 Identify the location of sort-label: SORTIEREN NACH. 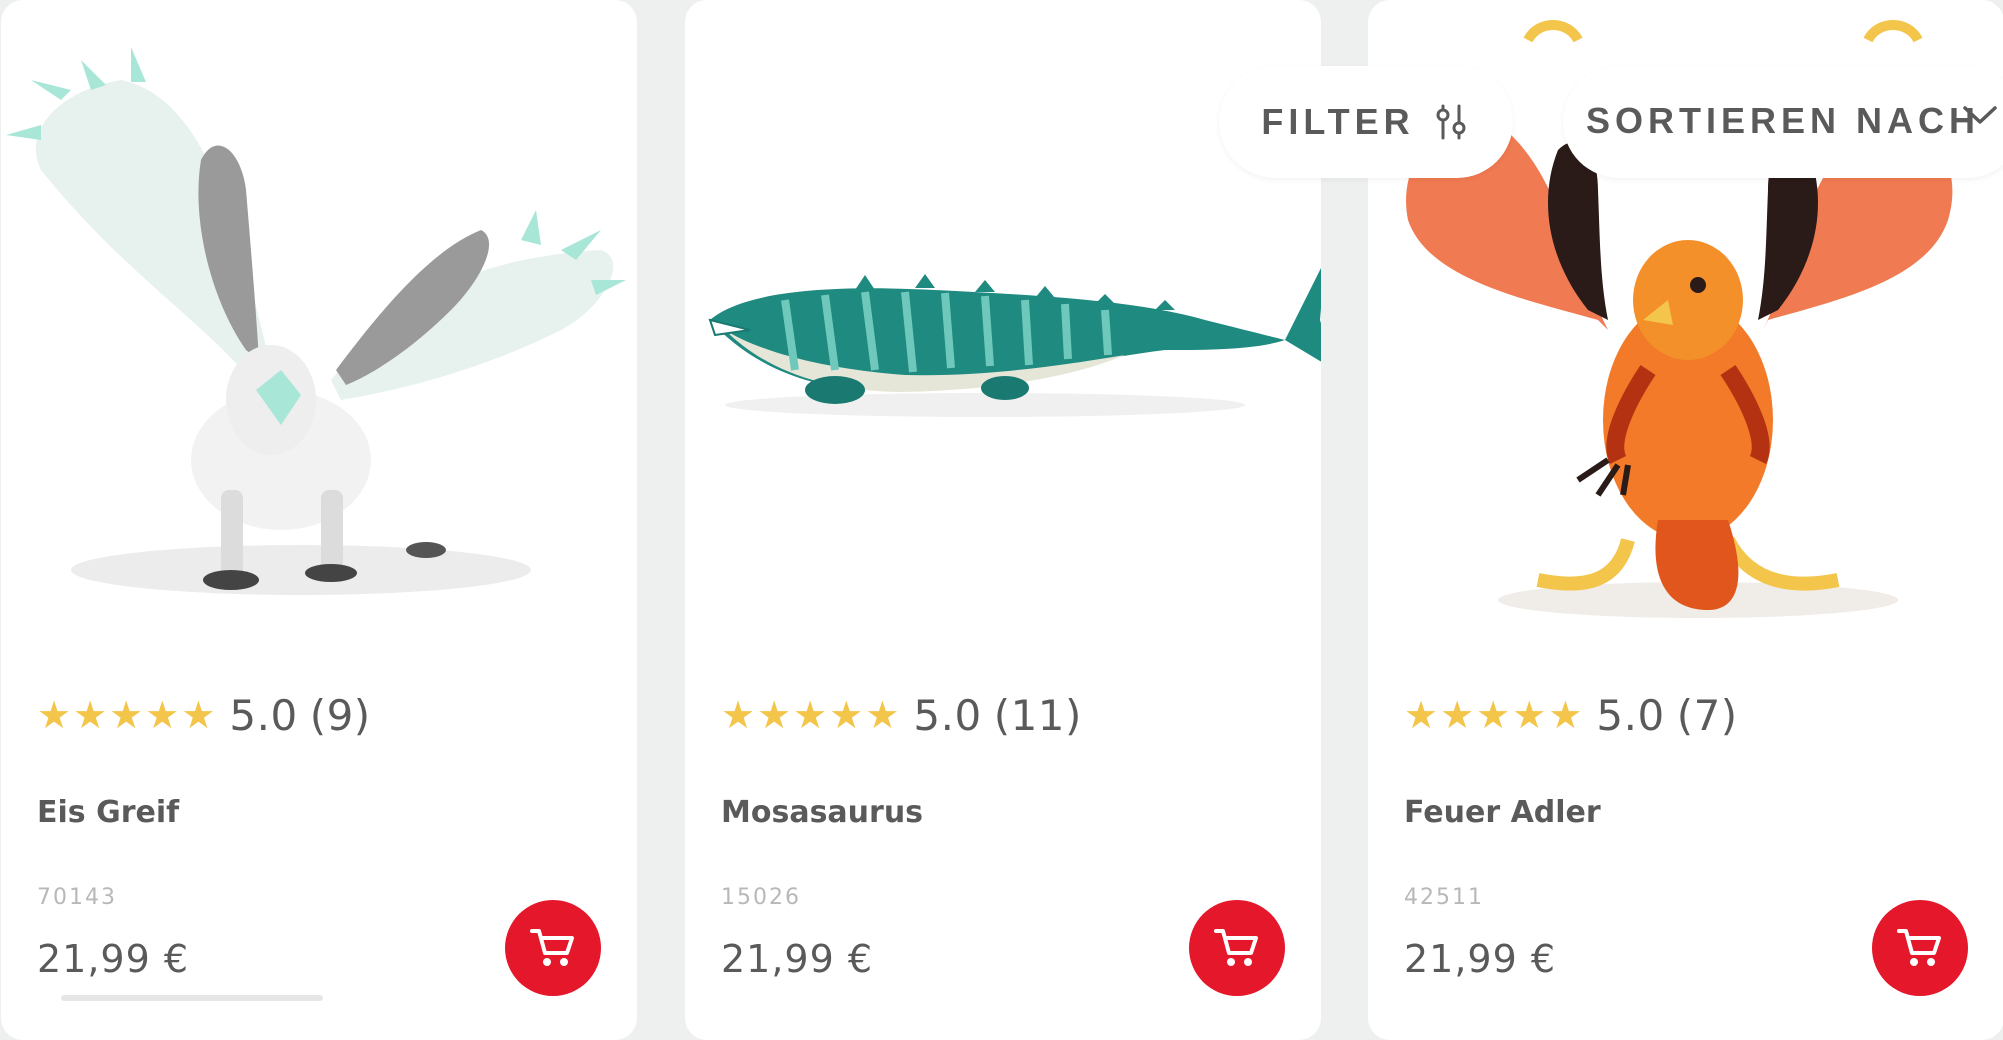
(1783, 120).